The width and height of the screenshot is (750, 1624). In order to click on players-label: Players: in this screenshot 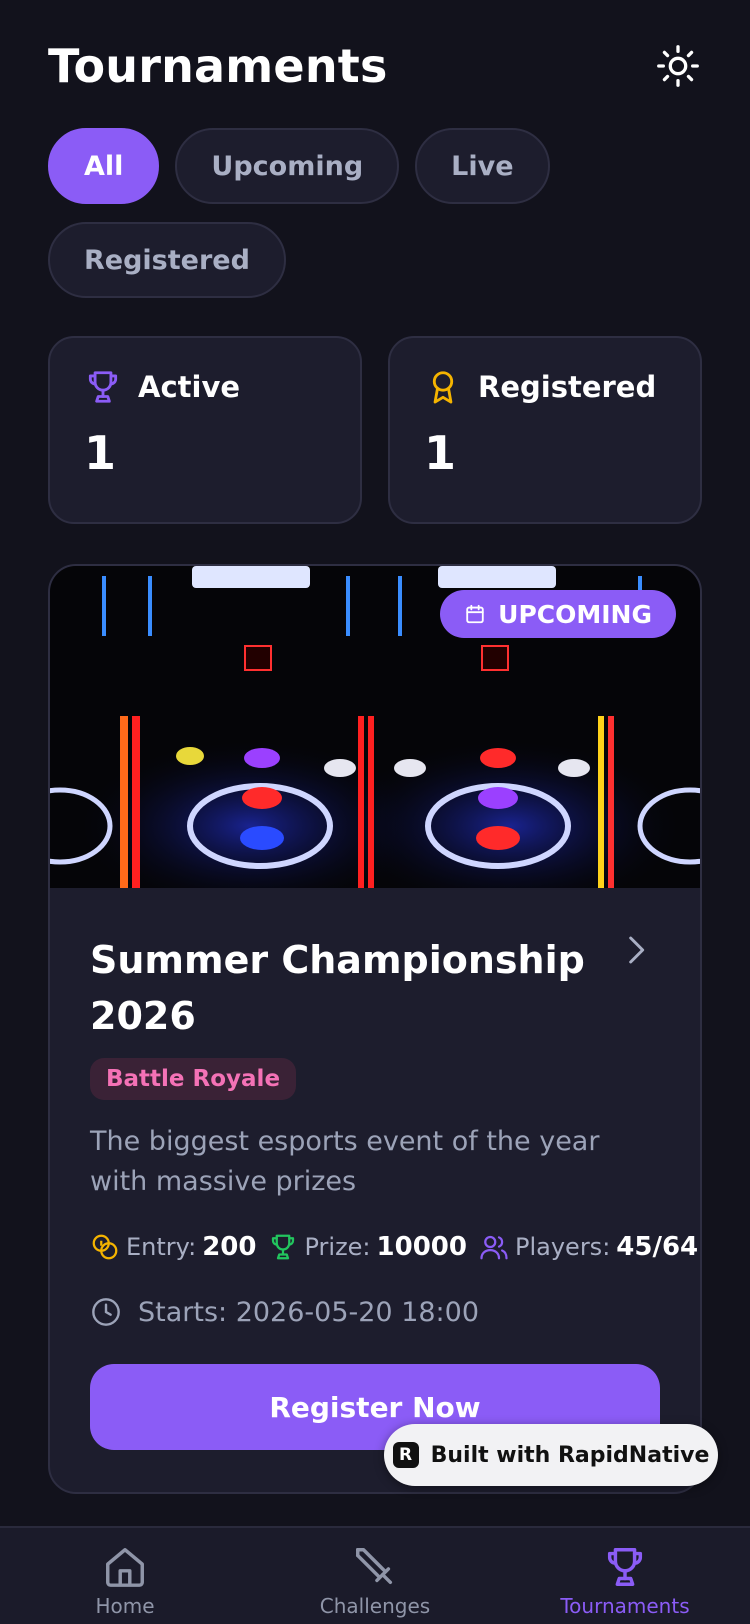, I will do `click(563, 1247)`.